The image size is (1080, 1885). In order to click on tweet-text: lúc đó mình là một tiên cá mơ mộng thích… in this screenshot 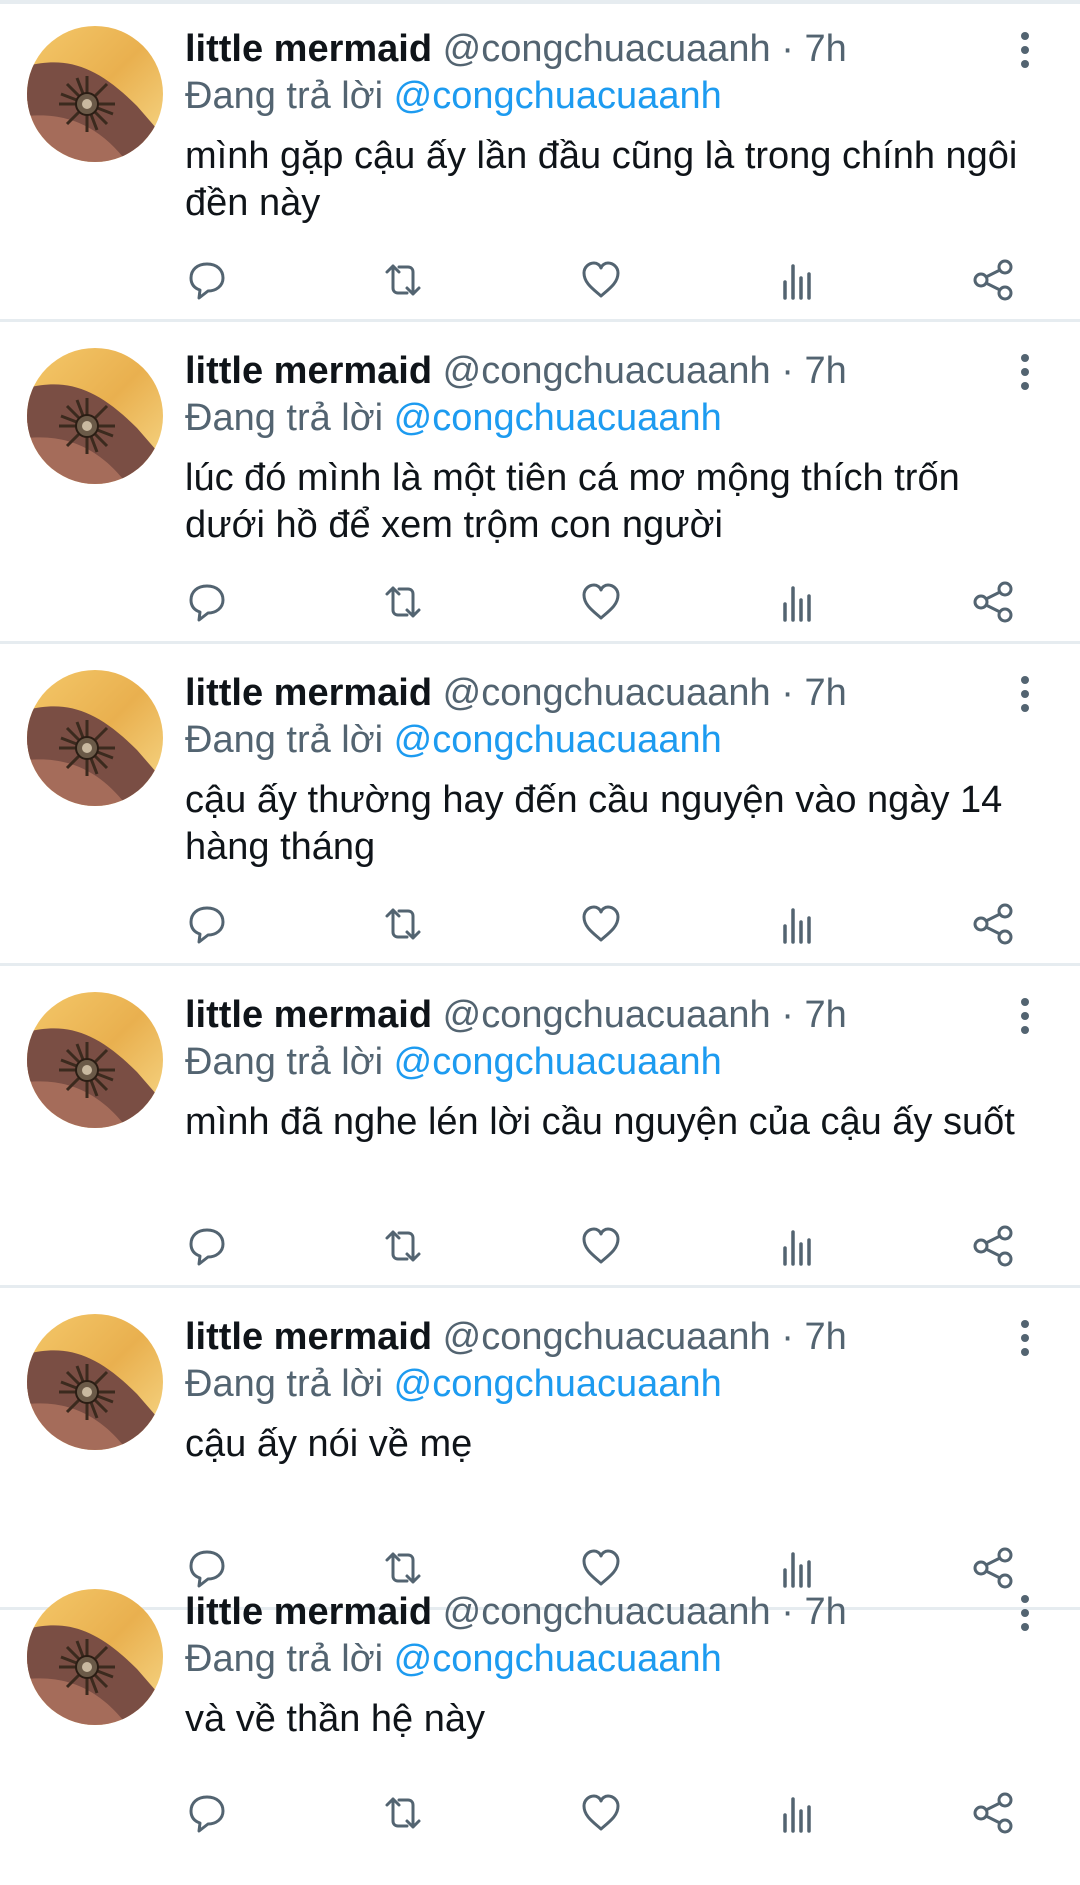, I will do `click(572, 501)`.